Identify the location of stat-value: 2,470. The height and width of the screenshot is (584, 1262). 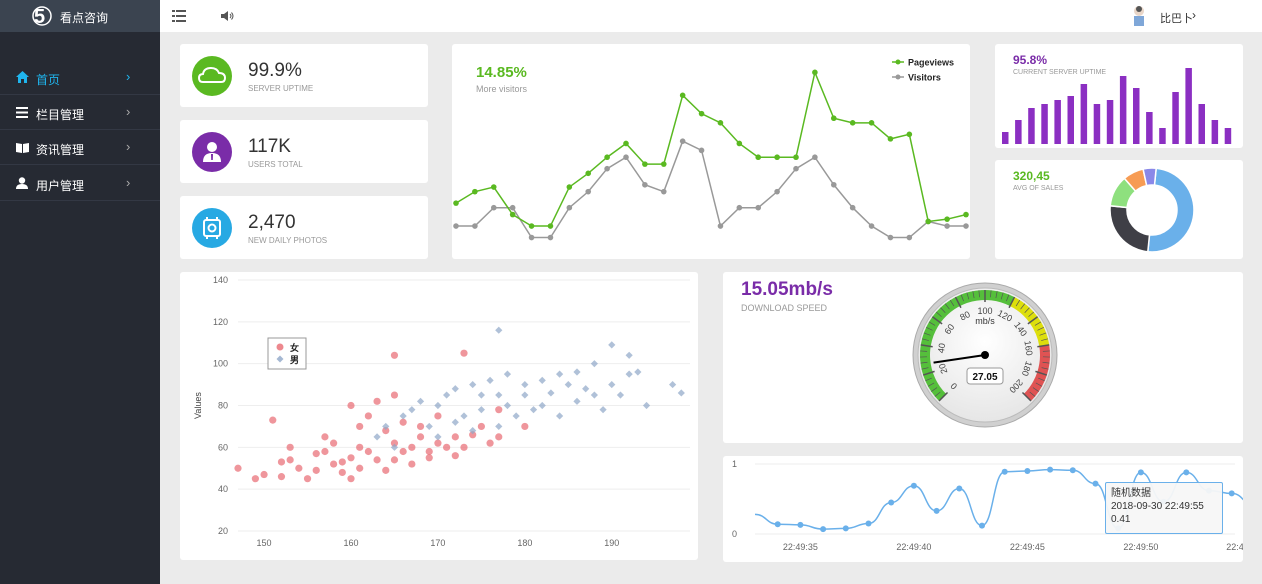
(272, 222).